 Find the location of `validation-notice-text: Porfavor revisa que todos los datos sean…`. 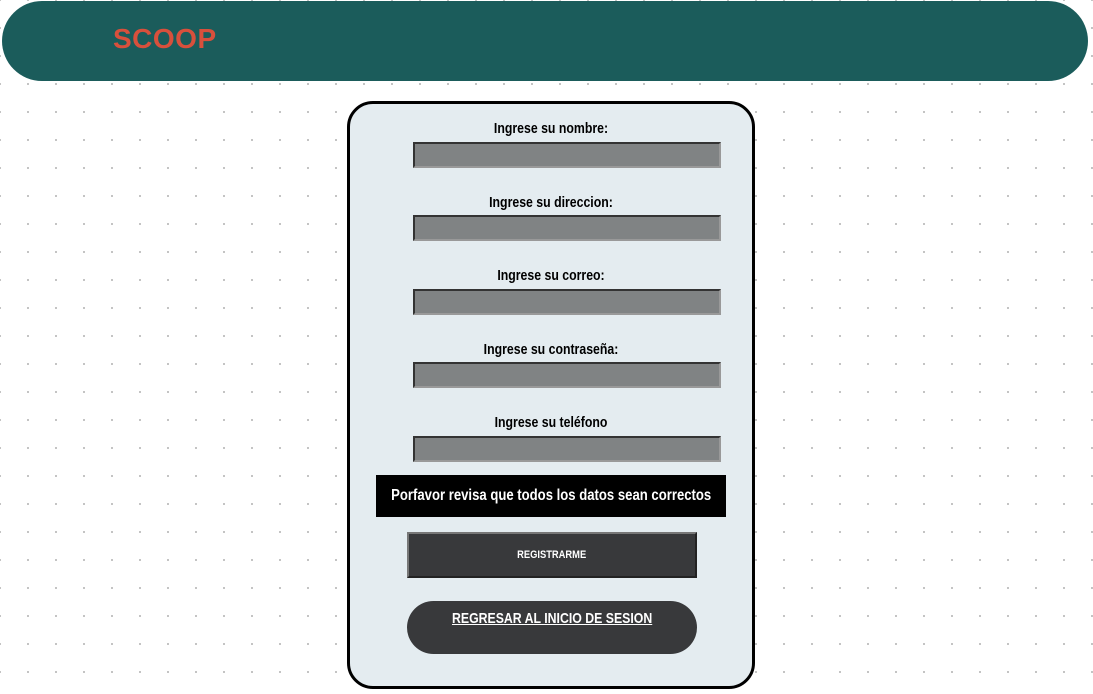

validation-notice-text: Porfavor revisa que todos los datos sean… is located at coordinates (551, 495).